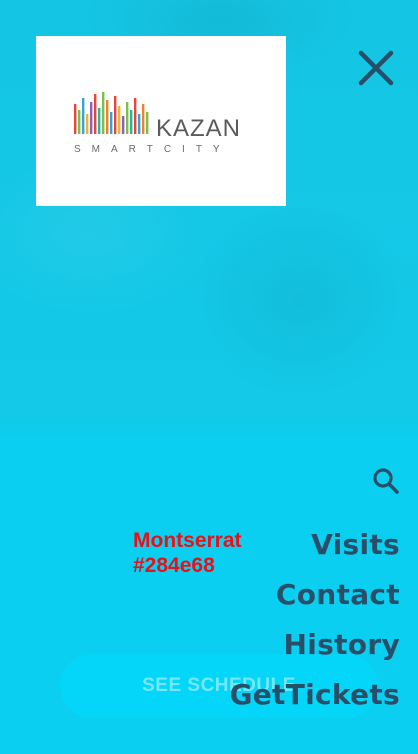 The height and width of the screenshot is (754, 418). Describe the element at coordinates (174, 565) in the screenshot. I see `font-annotation-color: #284e68` at that location.